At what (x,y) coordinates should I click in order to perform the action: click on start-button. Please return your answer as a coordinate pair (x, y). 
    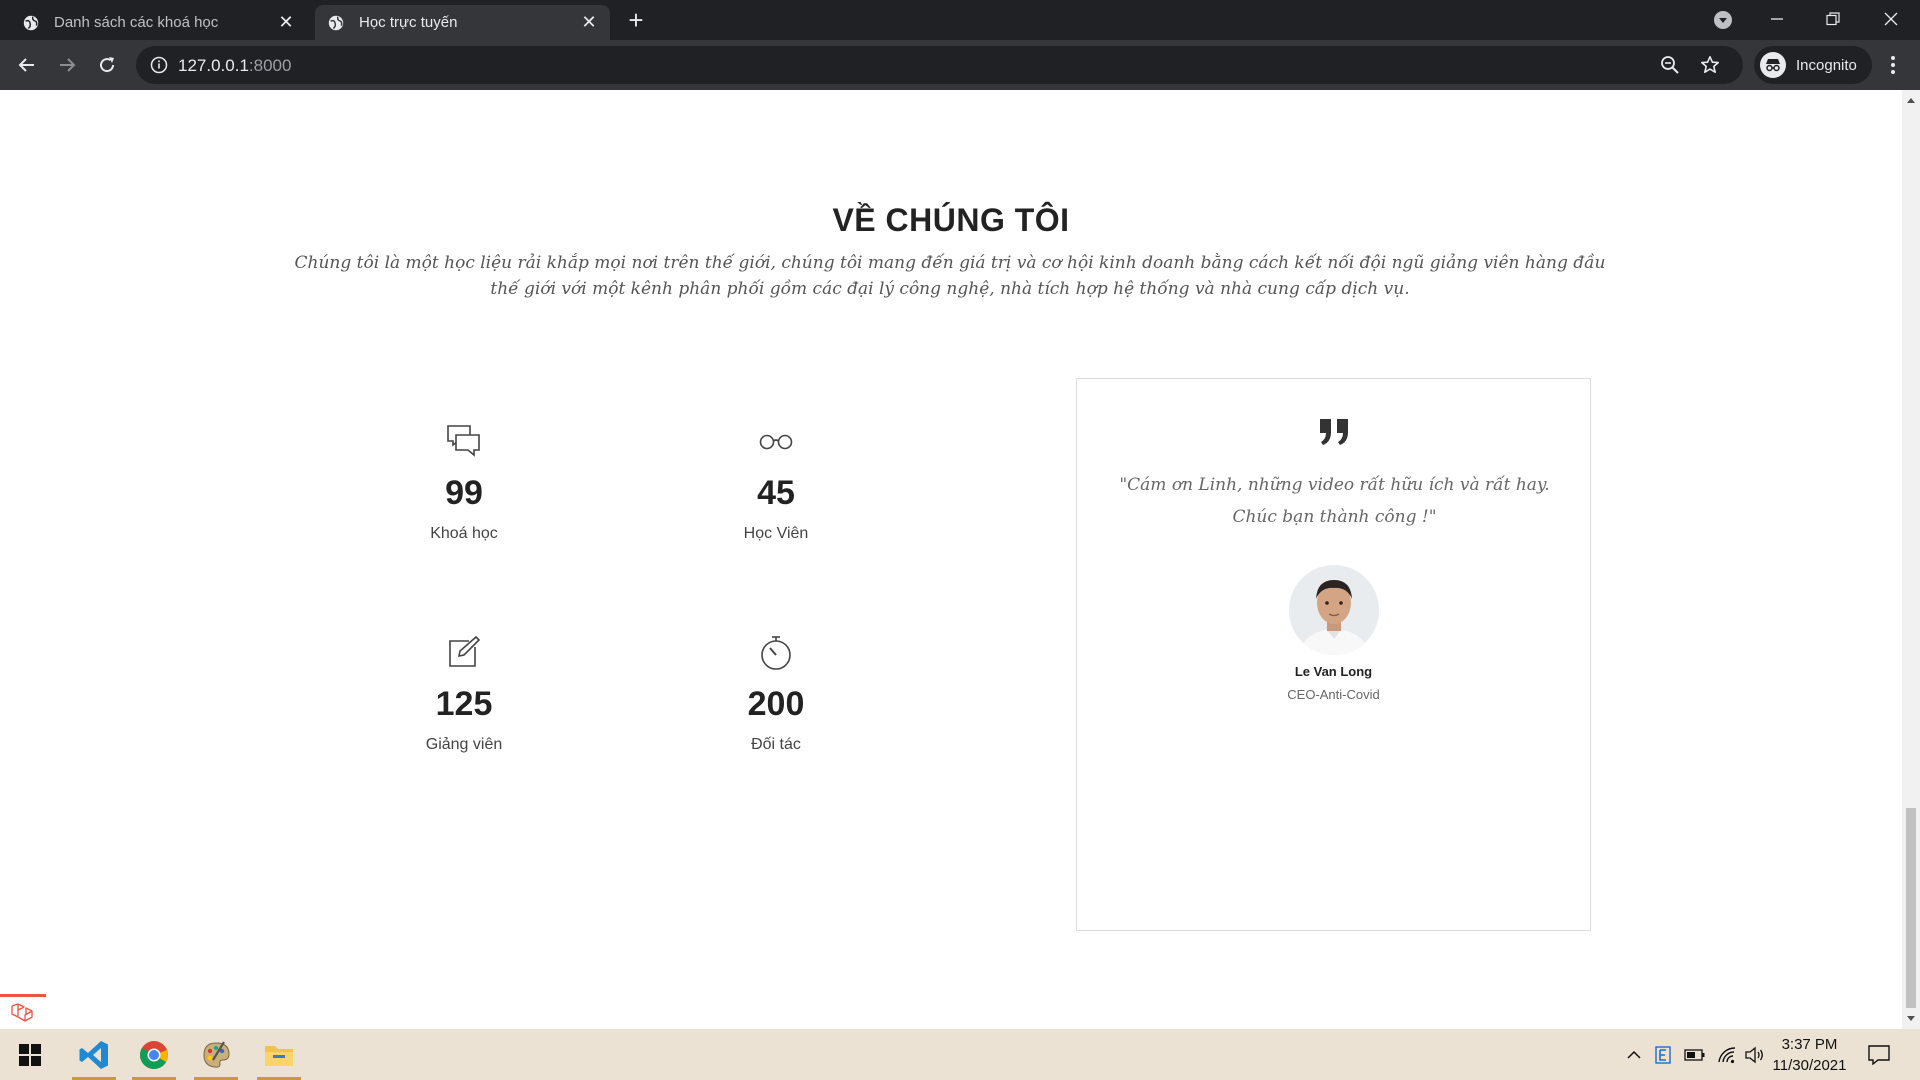
    Looking at the image, I should click on (30, 1054).